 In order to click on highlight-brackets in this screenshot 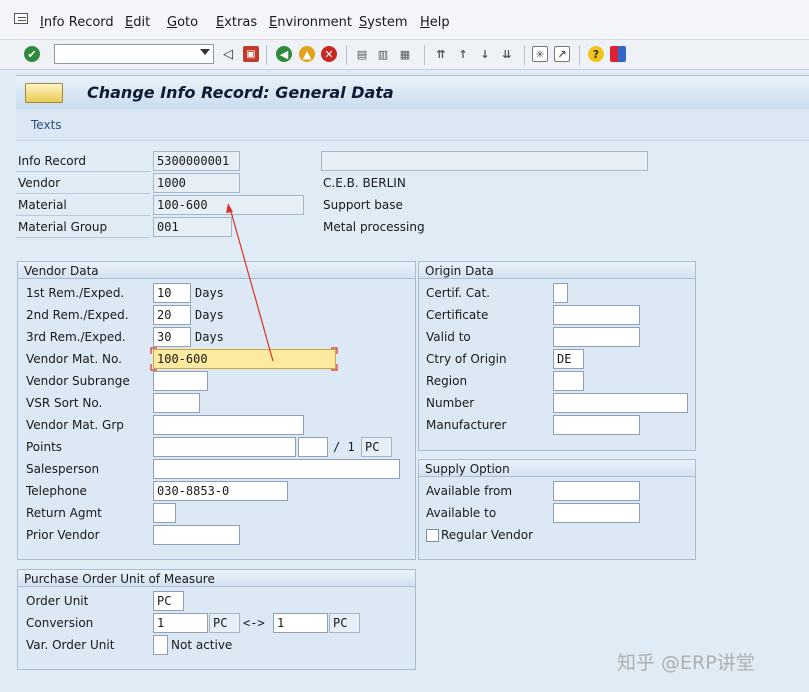, I will do `click(244, 359)`.